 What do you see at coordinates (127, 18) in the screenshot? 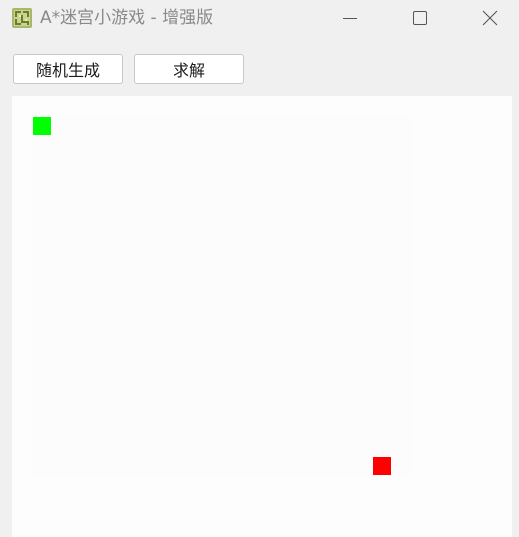
I see `window-title: A*迷宫小游戏 - 增强版` at bounding box center [127, 18].